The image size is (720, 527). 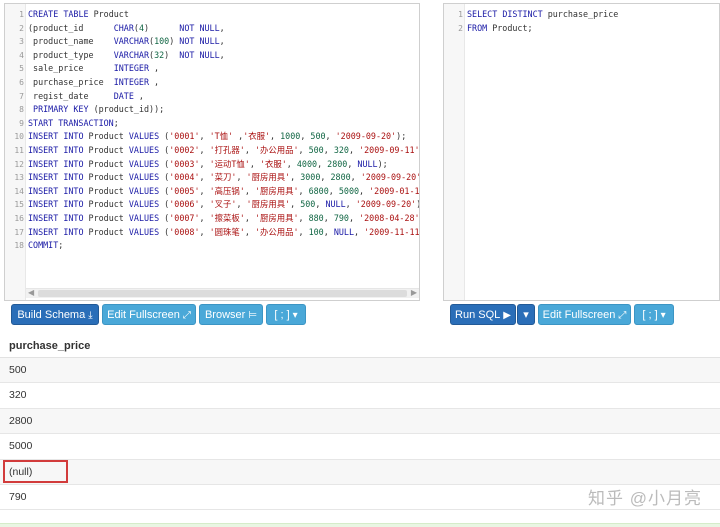 I want to click on code-line: 3 product_name VARCHAR(100) NOT NULL,, so click(x=212, y=42).